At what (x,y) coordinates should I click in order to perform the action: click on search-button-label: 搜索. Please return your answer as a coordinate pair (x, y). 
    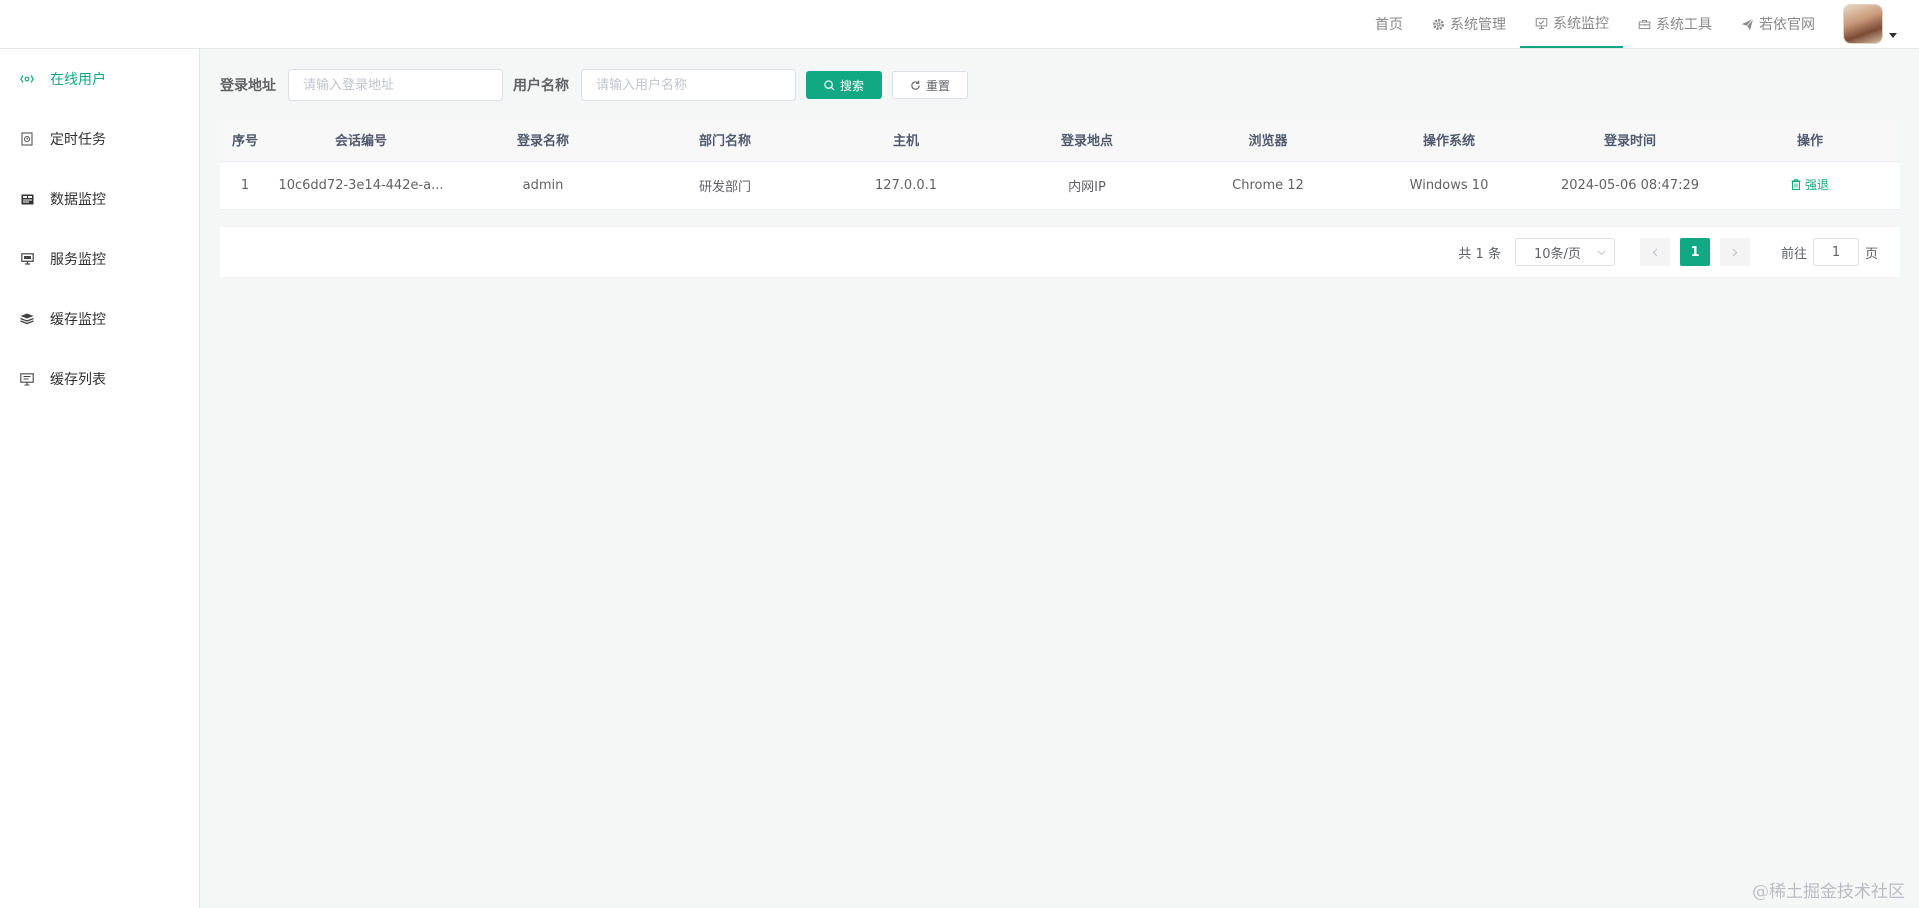
    Looking at the image, I should click on (851, 85).